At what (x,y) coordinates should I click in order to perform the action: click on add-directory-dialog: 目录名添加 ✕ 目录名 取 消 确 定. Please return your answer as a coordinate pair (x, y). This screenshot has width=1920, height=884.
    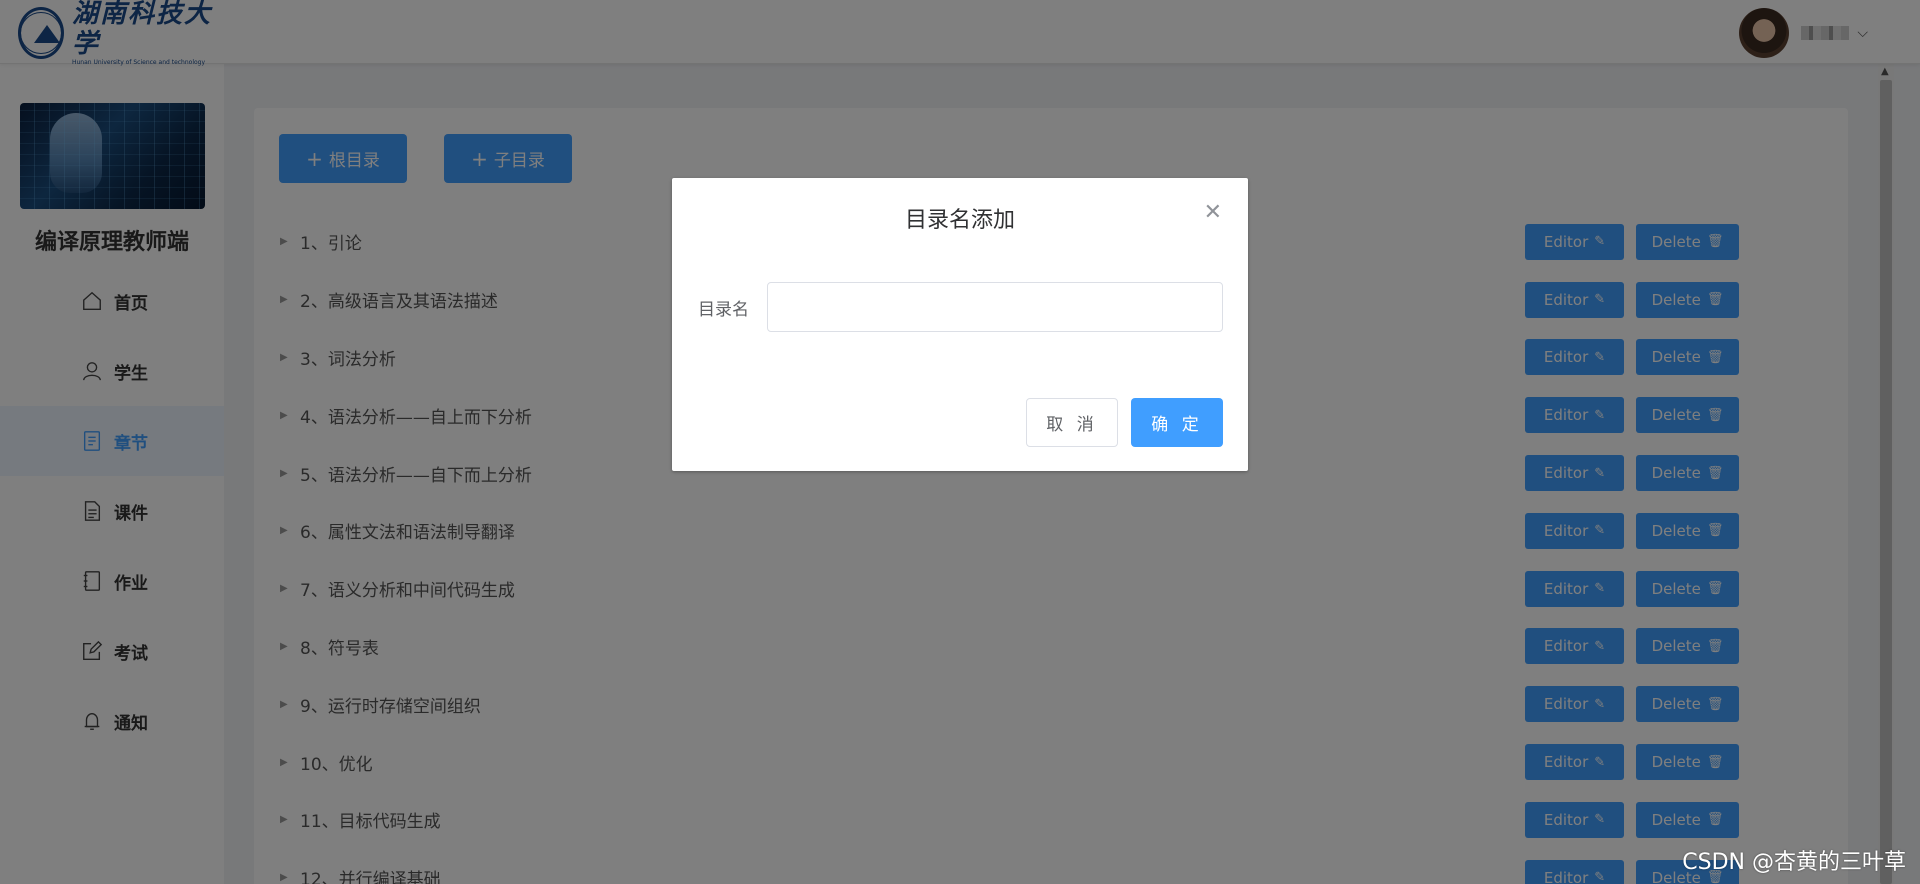
    Looking at the image, I should click on (960, 324).